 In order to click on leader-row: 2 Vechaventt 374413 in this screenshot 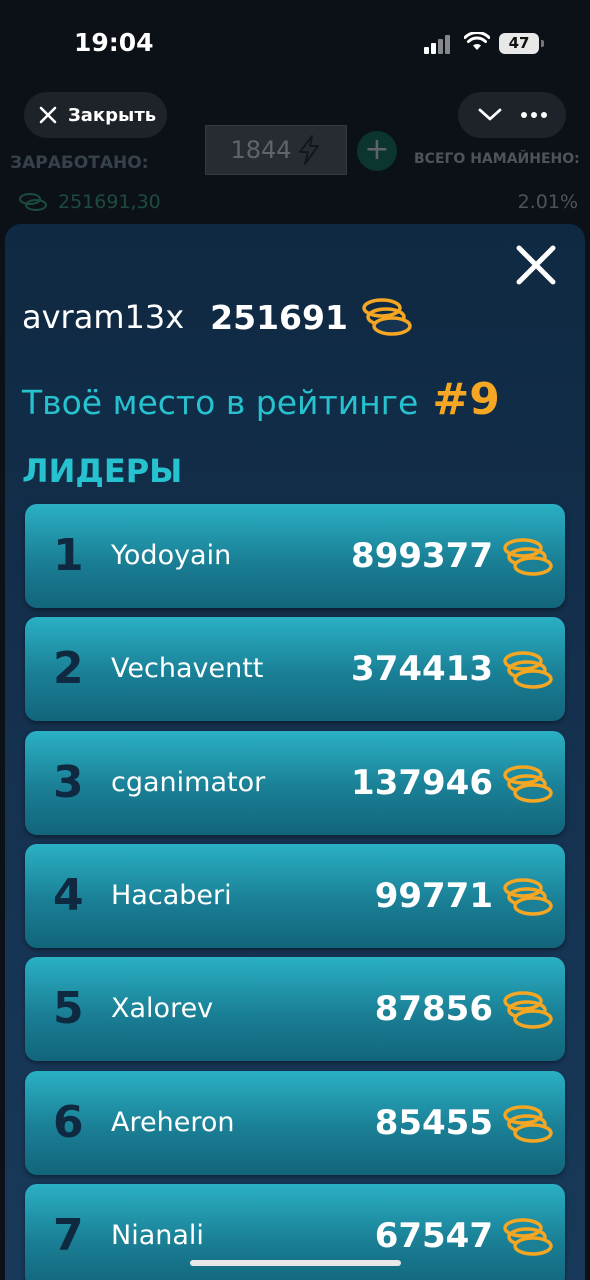, I will do `click(295, 669)`.